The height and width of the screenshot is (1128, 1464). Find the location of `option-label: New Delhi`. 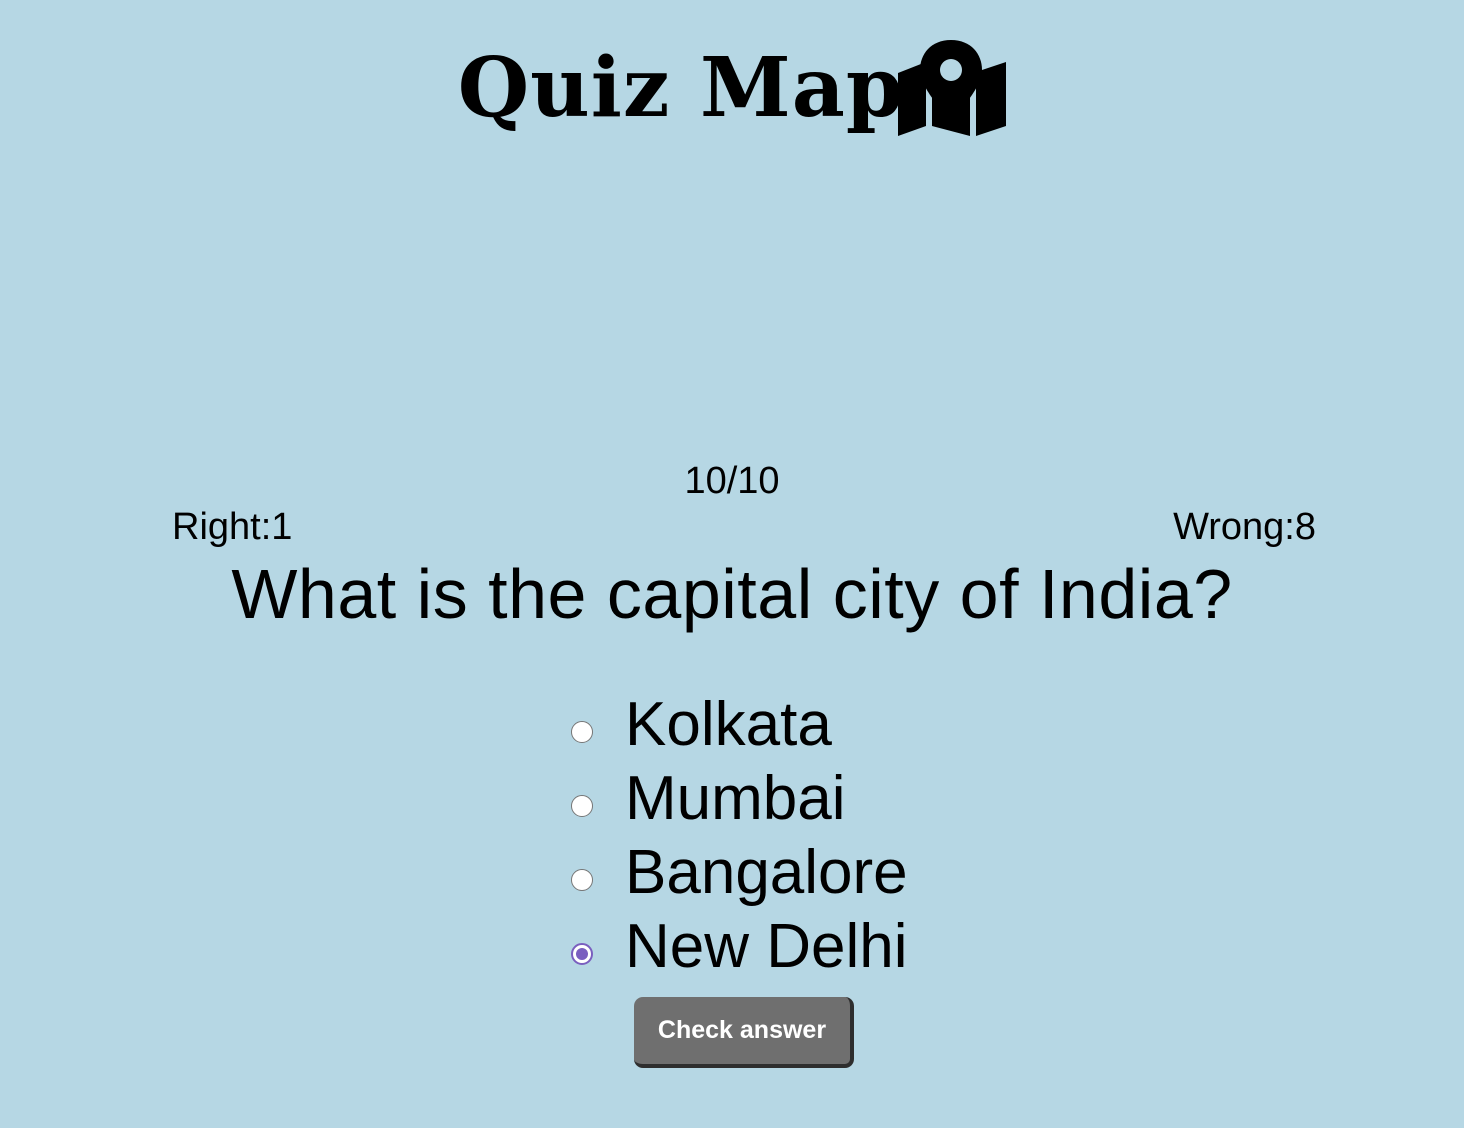

option-label: New Delhi is located at coordinates (766, 946).